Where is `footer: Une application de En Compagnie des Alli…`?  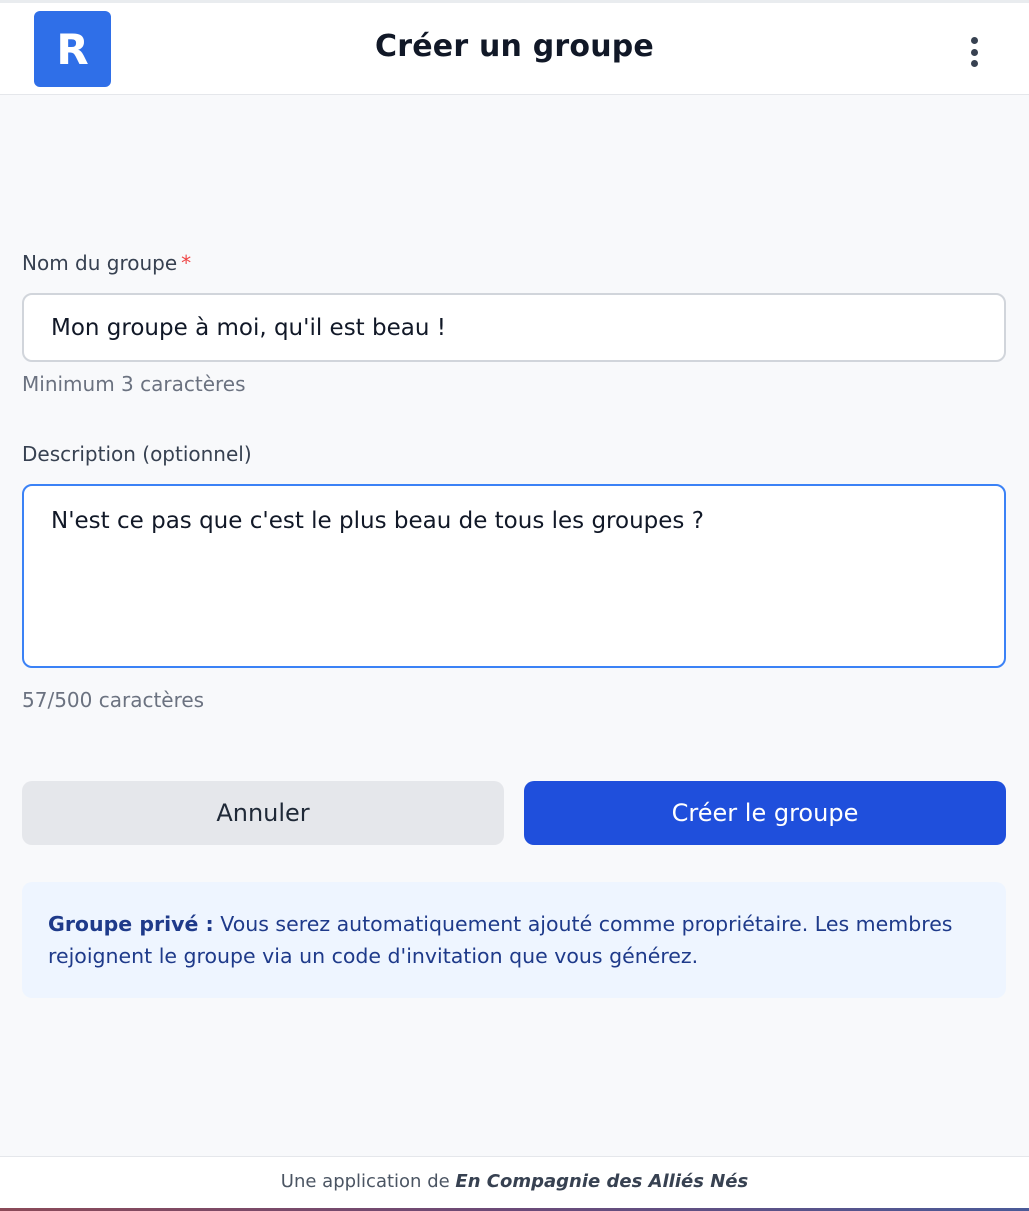 footer: Une application de En Compagnie des Alli… is located at coordinates (514, 1183).